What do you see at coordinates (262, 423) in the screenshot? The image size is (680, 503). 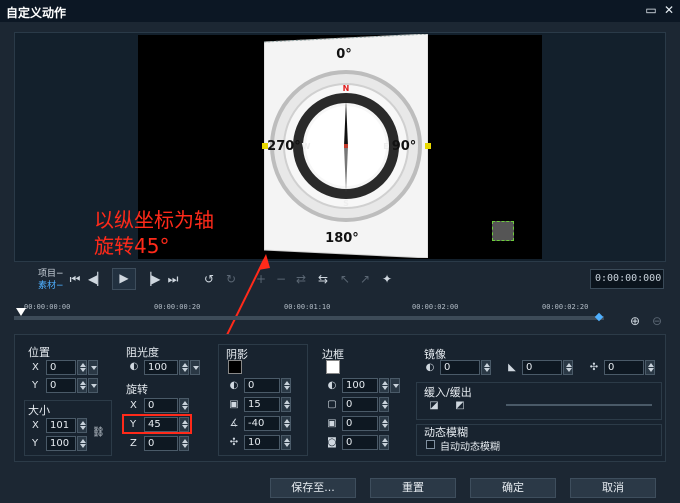 I see `shadow-angle-input: -40` at bounding box center [262, 423].